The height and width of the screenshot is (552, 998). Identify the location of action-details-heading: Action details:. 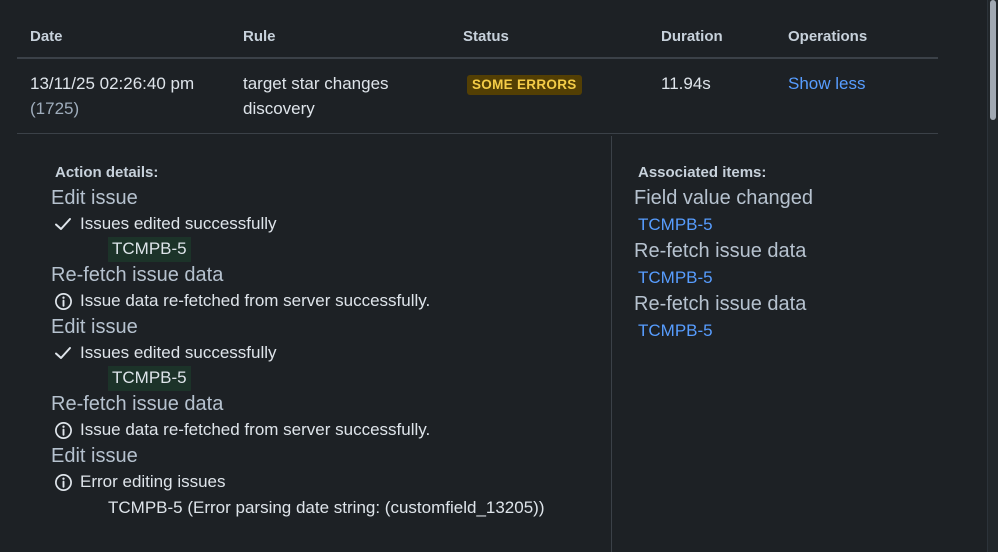
(107, 172).